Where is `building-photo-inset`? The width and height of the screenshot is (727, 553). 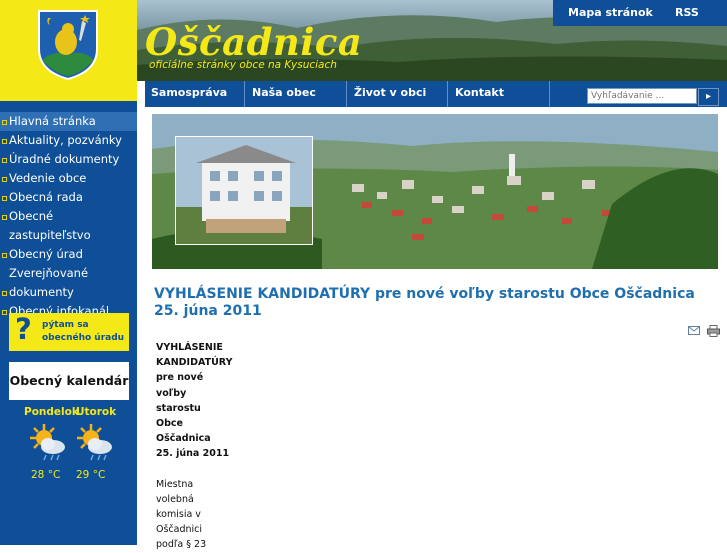 building-photo-inset is located at coordinates (244, 190).